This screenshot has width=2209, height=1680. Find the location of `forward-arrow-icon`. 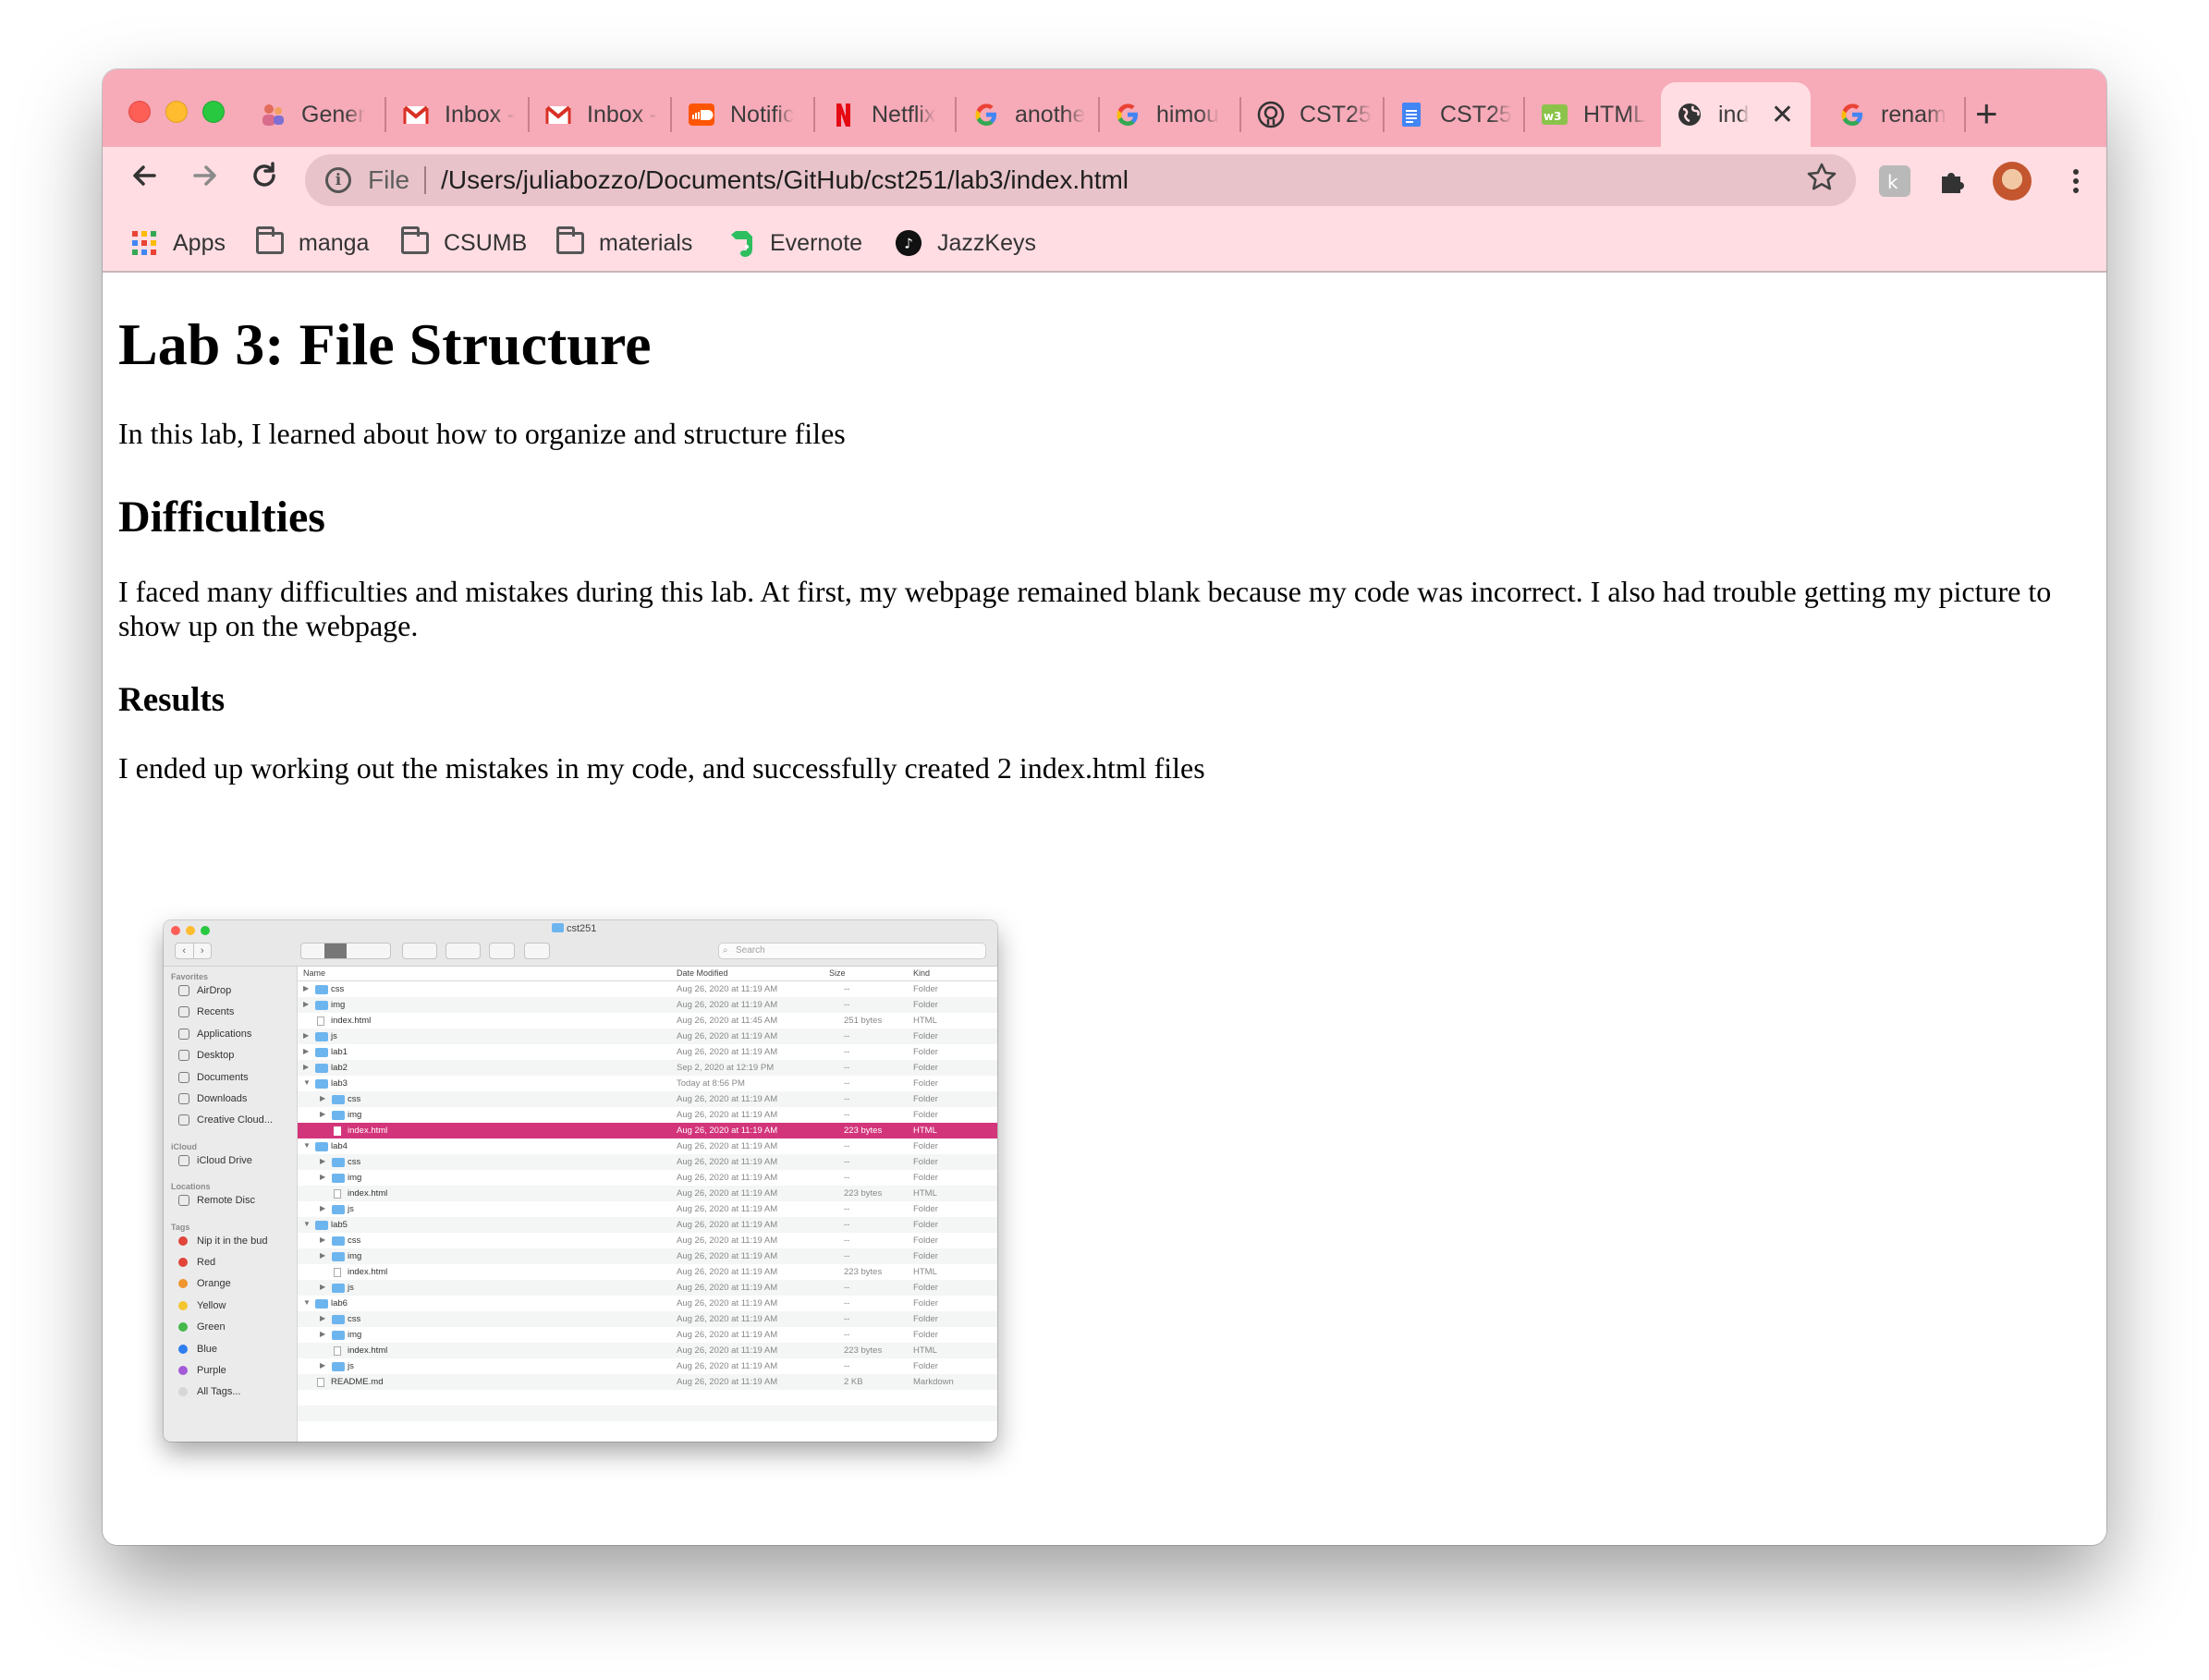

forward-arrow-icon is located at coordinates (204, 175).